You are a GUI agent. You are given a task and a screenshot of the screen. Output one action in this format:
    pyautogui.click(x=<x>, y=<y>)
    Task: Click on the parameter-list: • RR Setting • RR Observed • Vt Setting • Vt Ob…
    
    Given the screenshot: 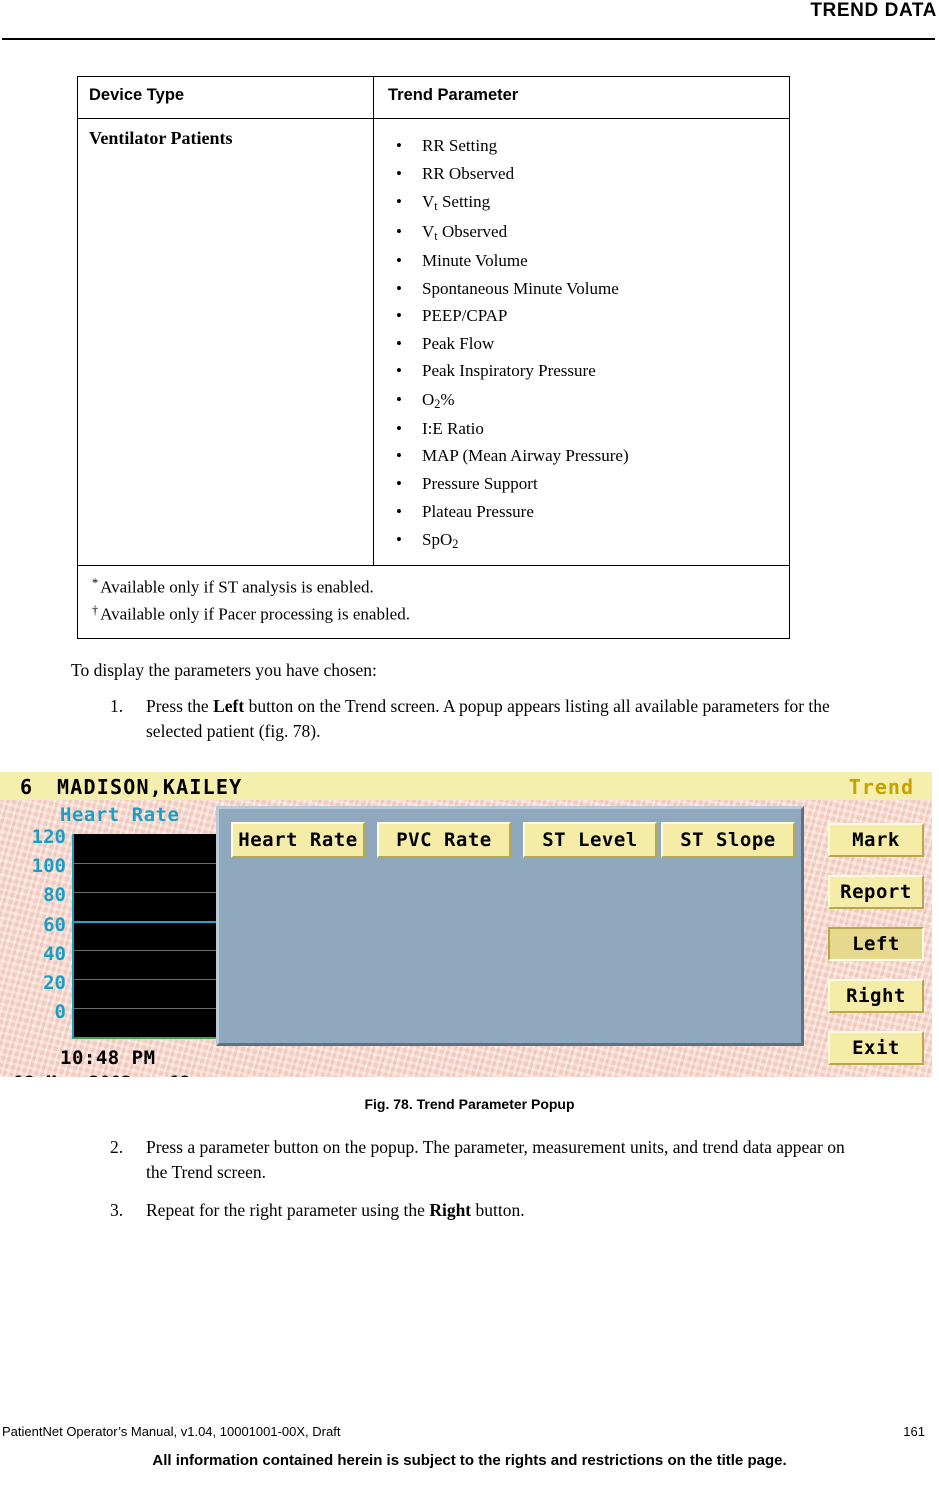 What is the action you would take?
    pyautogui.click(x=588, y=348)
    